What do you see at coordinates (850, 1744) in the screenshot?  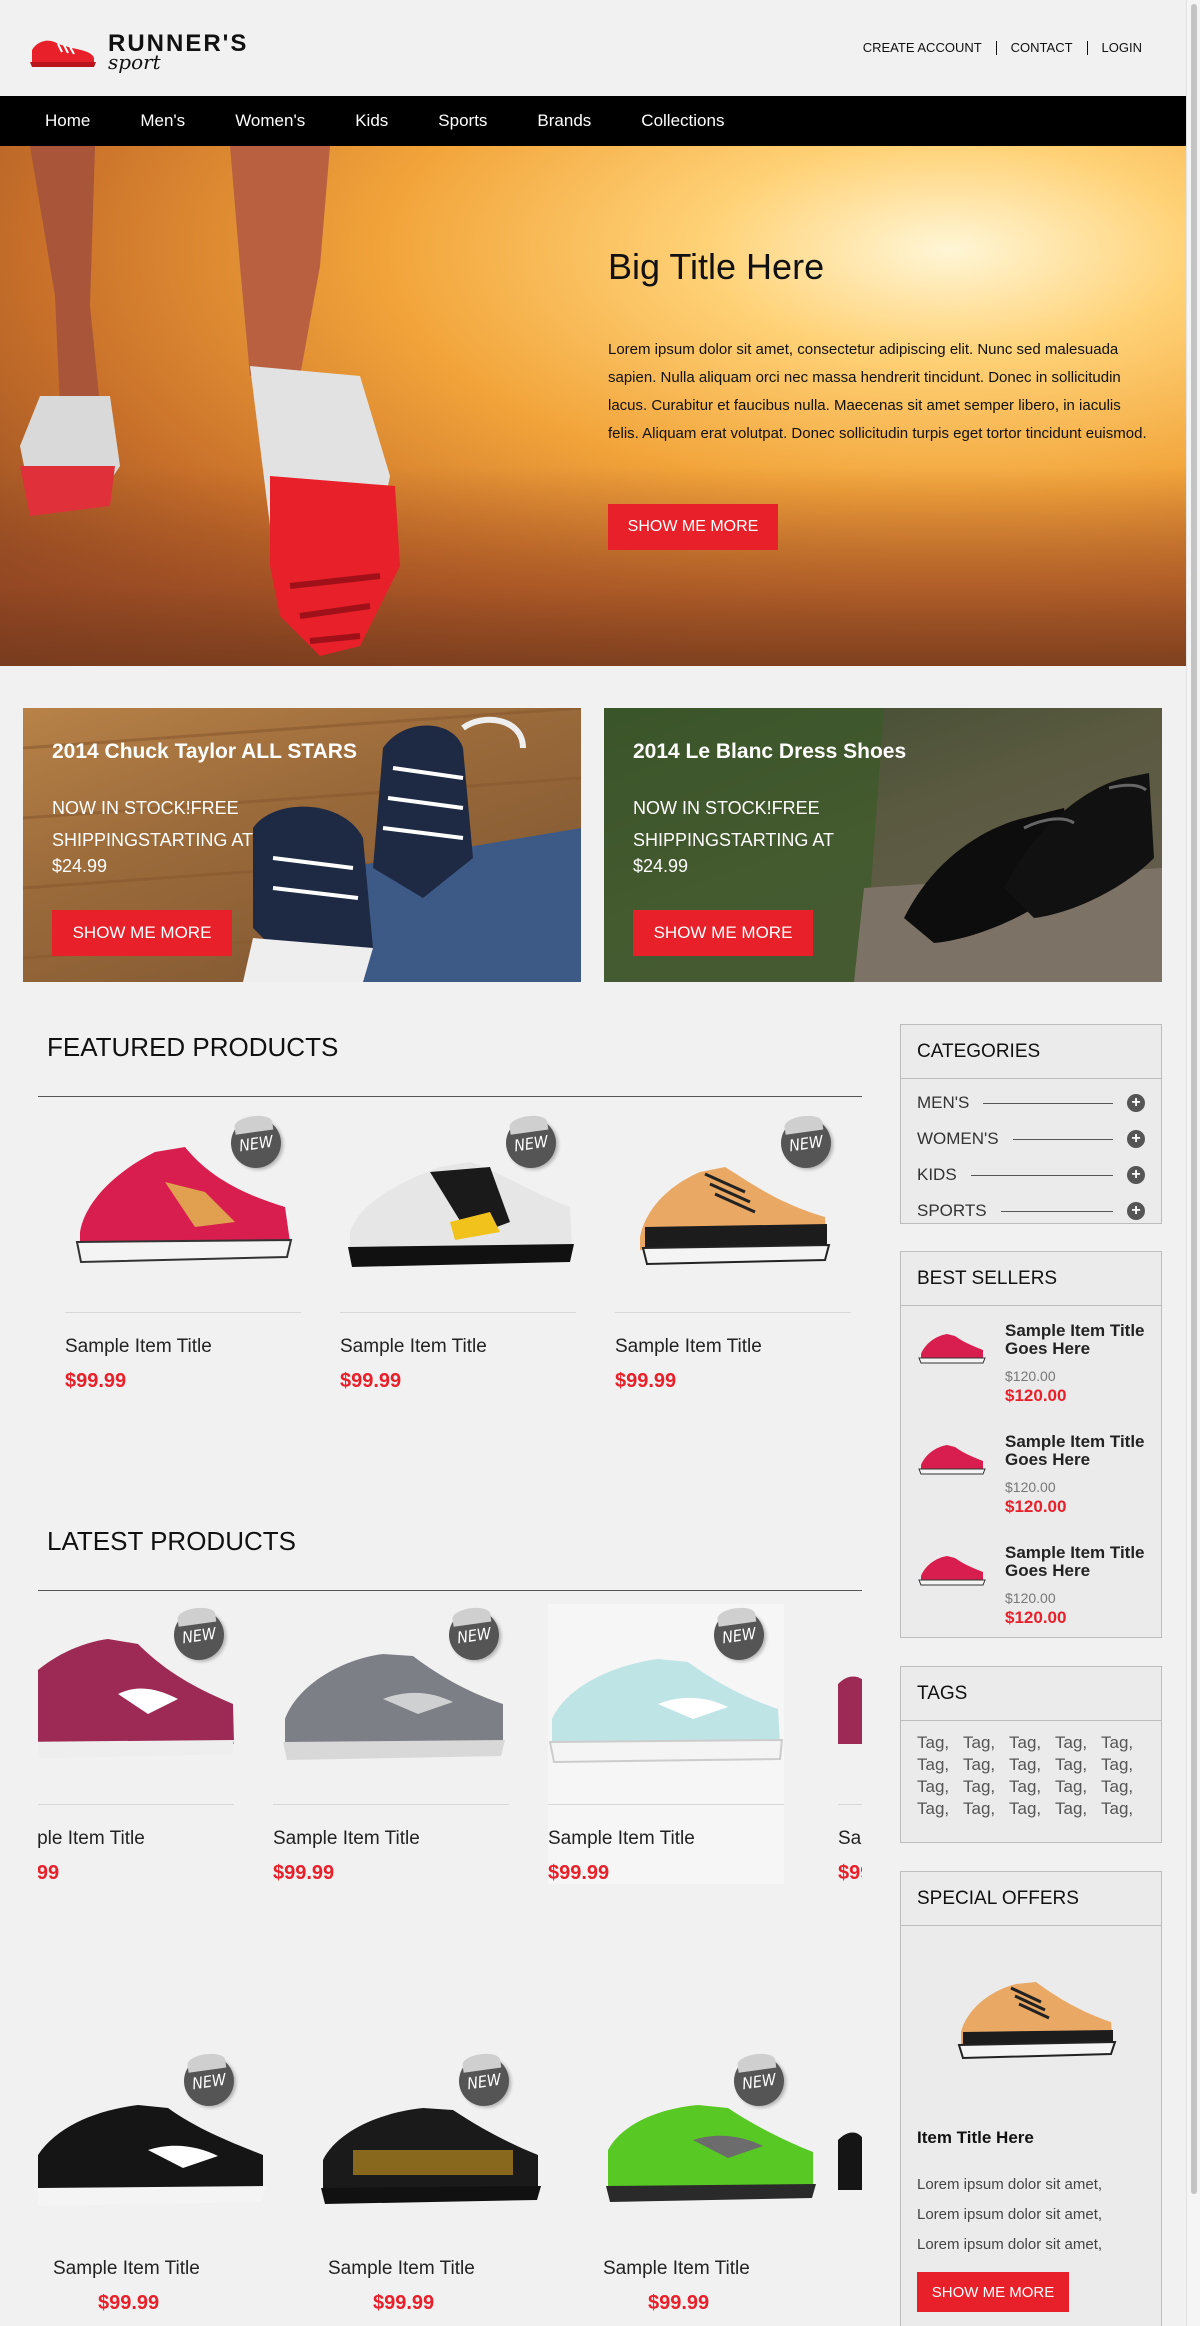 I see `product-card: Sample Item Title $99.99` at bounding box center [850, 1744].